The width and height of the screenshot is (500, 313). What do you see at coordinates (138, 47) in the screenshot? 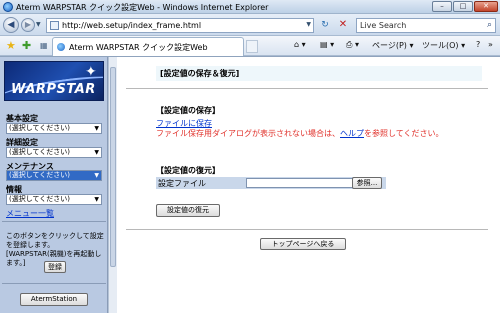
I see `tab-label: Aterm WARPSTAR クイック設定Web` at bounding box center [138, 47].